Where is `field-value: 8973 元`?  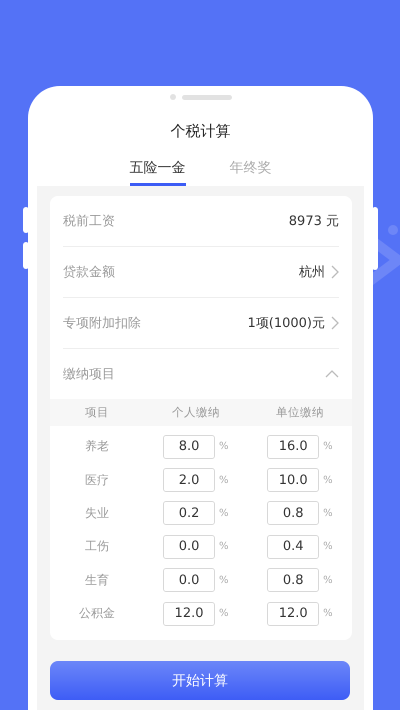
field-value: 8973 元 is located at coordinates (313, 221).